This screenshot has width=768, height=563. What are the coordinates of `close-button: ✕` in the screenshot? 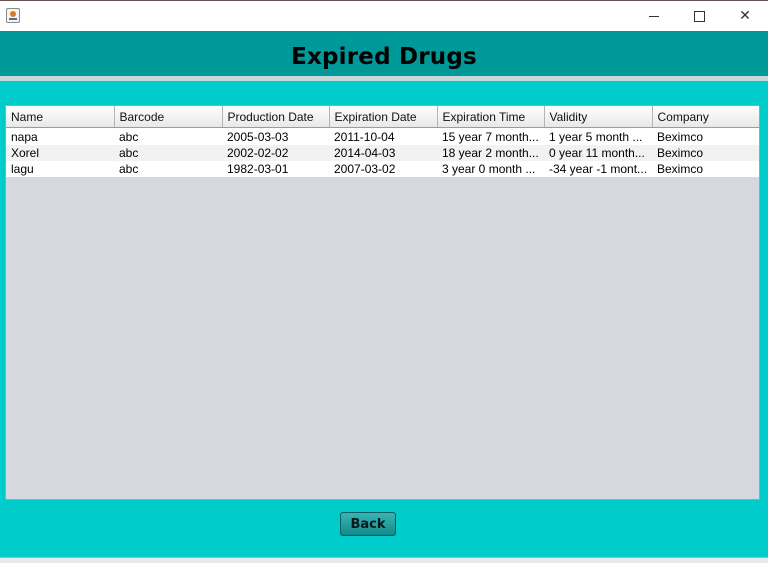 It's located at (745, 16).